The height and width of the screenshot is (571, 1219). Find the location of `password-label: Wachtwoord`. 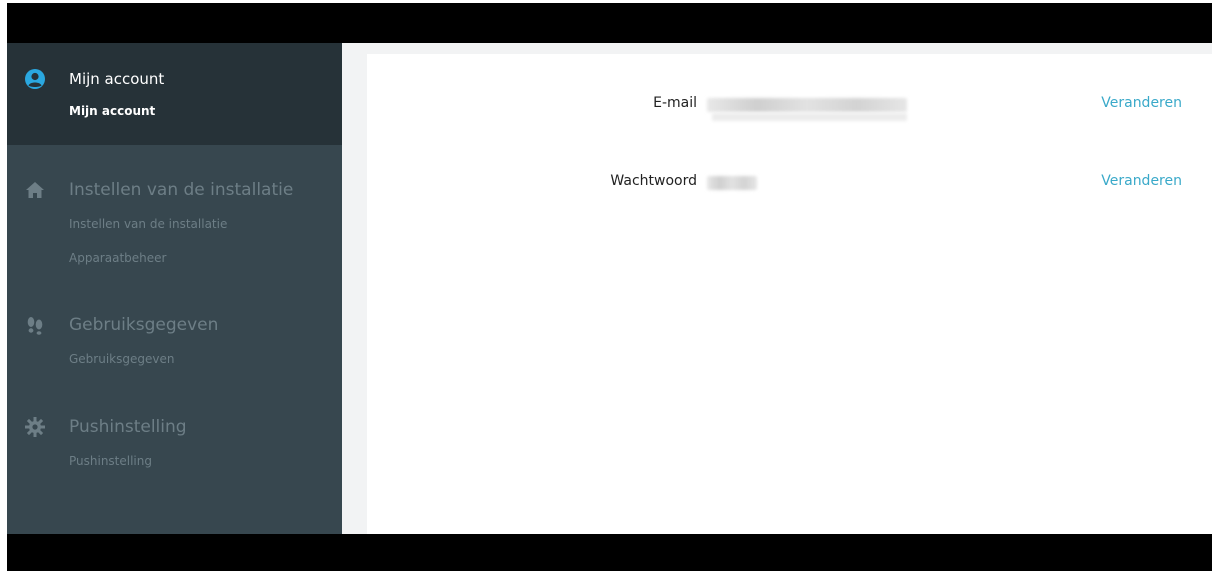

password-label: Wachtwoord is located at coordinates (653, 181).